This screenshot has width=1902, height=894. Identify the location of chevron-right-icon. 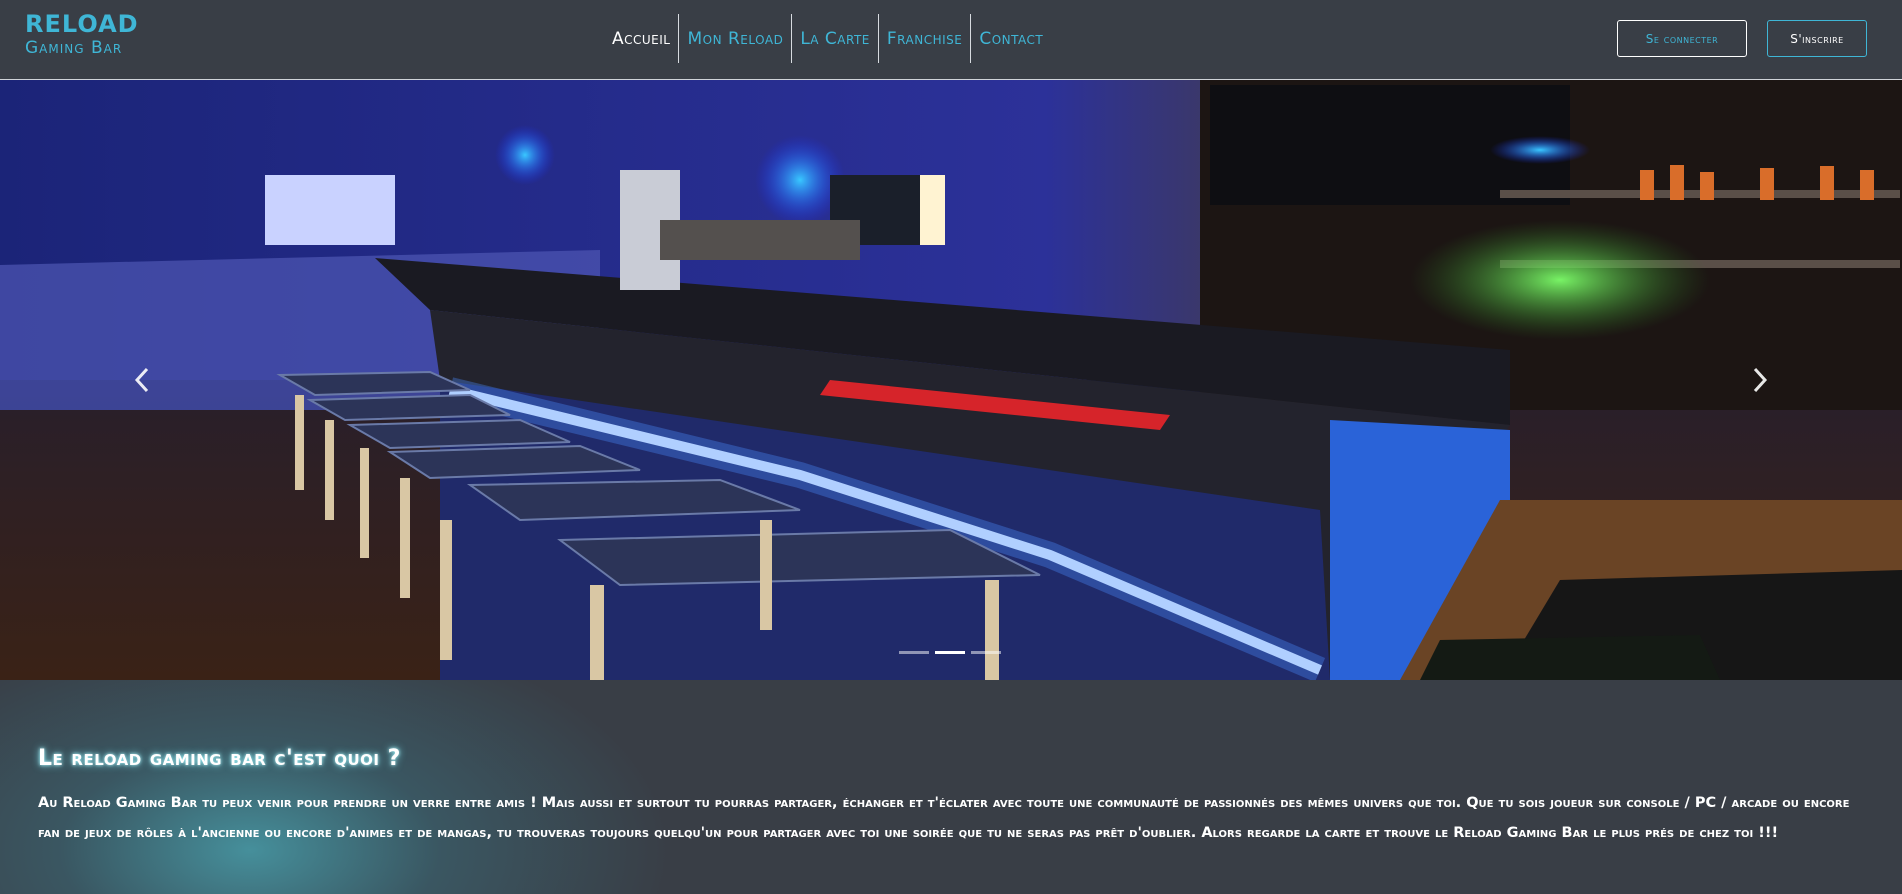
(1760, 380).